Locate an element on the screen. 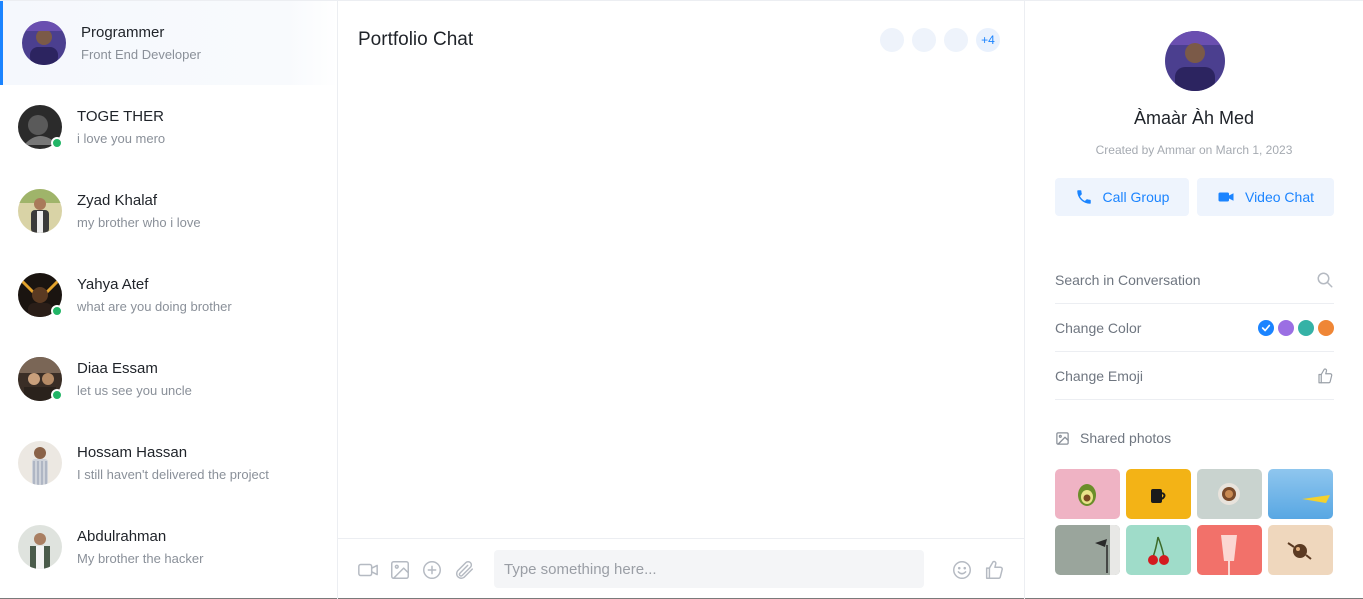 The width and height of the screenshot is (1363, 599). profile-created-info: Created by Ammar on March 1, 2023 is located at coordinates (1194, 150).